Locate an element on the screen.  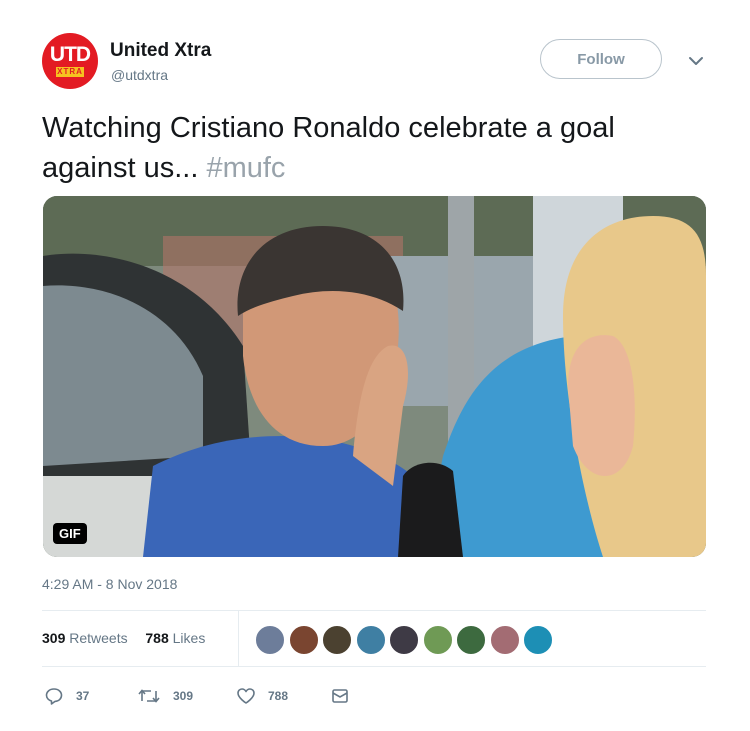
hashtag-link: #mufc is located at coordinates (245, 168).